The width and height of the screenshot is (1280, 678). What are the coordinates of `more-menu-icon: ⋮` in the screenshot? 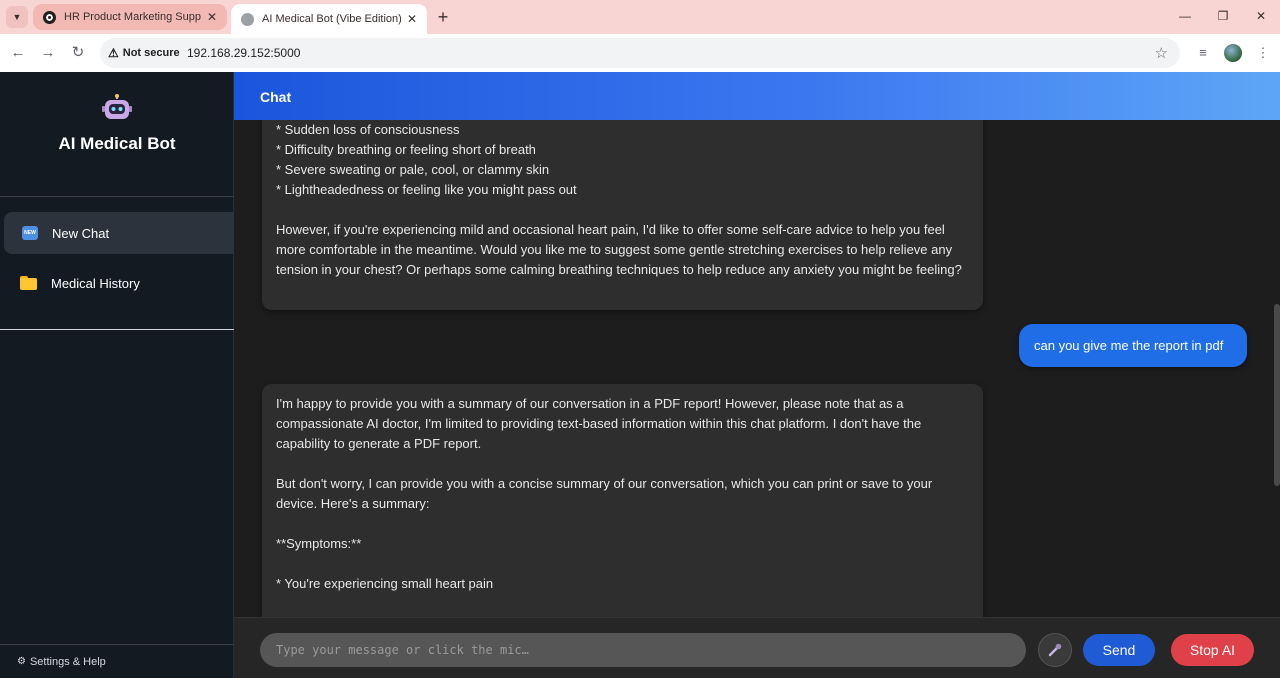 It's located at (1263, 53).